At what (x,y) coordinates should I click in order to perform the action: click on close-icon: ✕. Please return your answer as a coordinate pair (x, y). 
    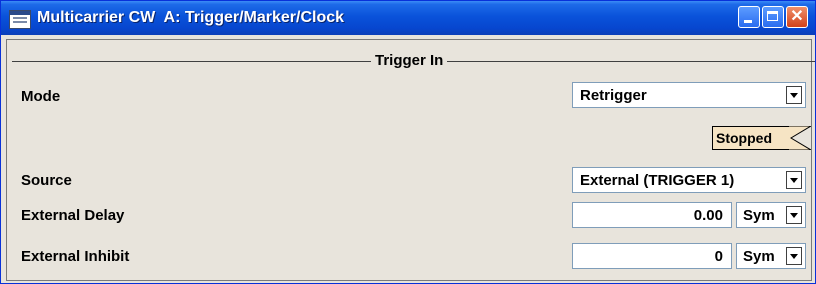
    Looking at the image, I should click on (797, 16).